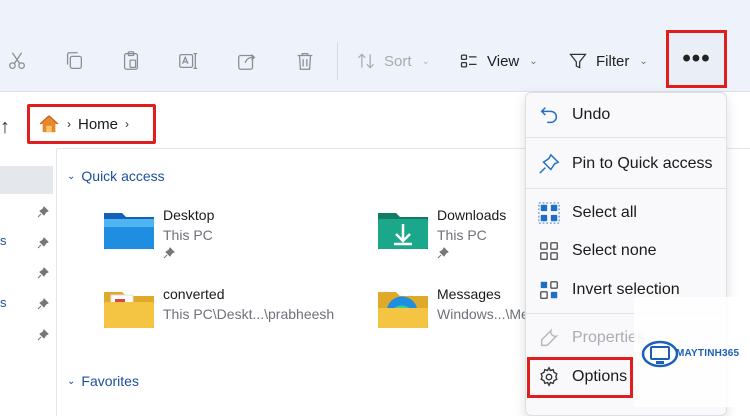  I want to click on more-icon: •••, so click(696, 58).